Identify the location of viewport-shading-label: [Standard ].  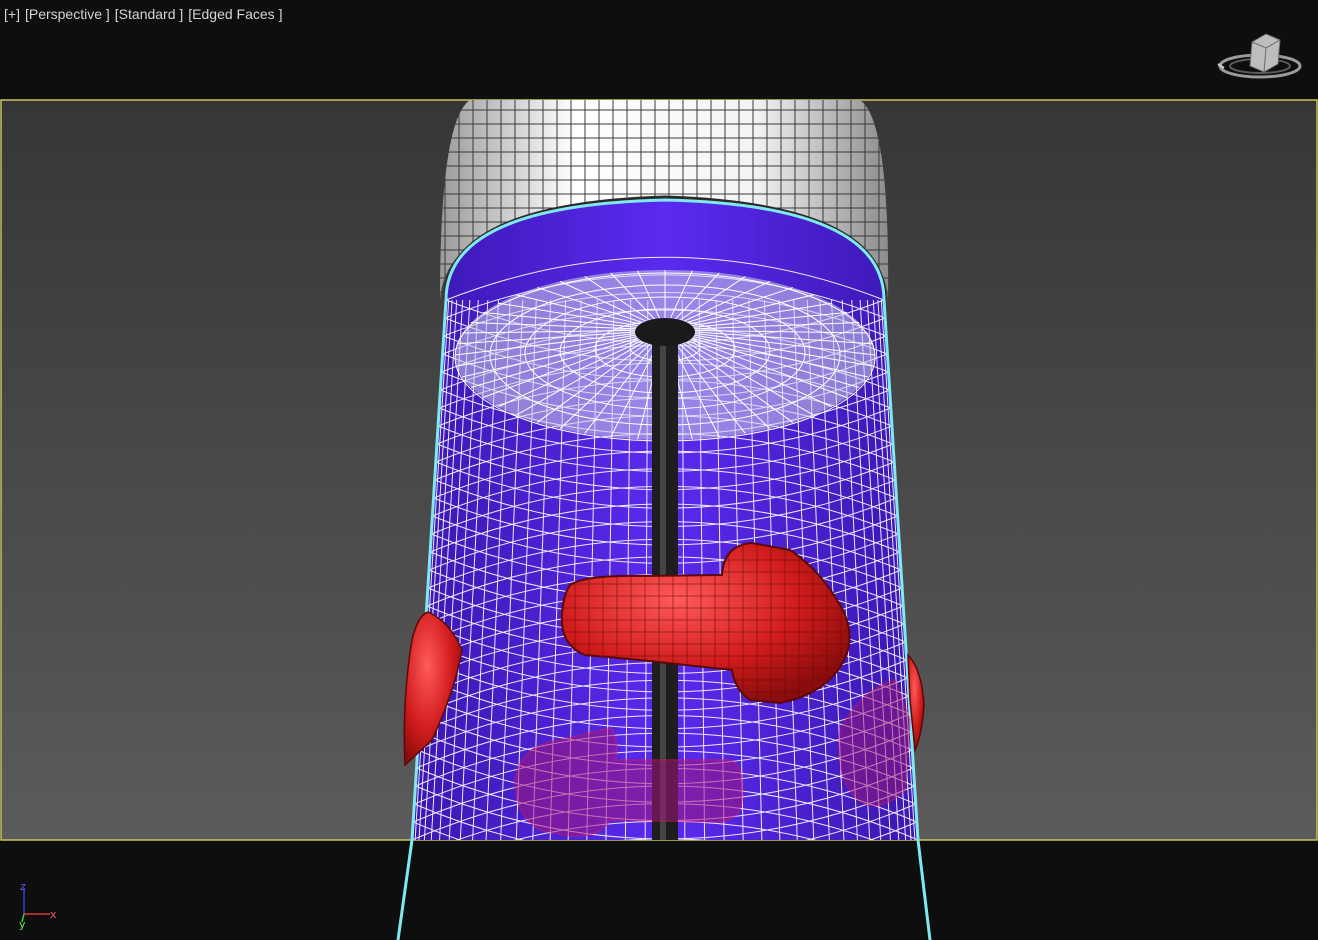
(149, 14).